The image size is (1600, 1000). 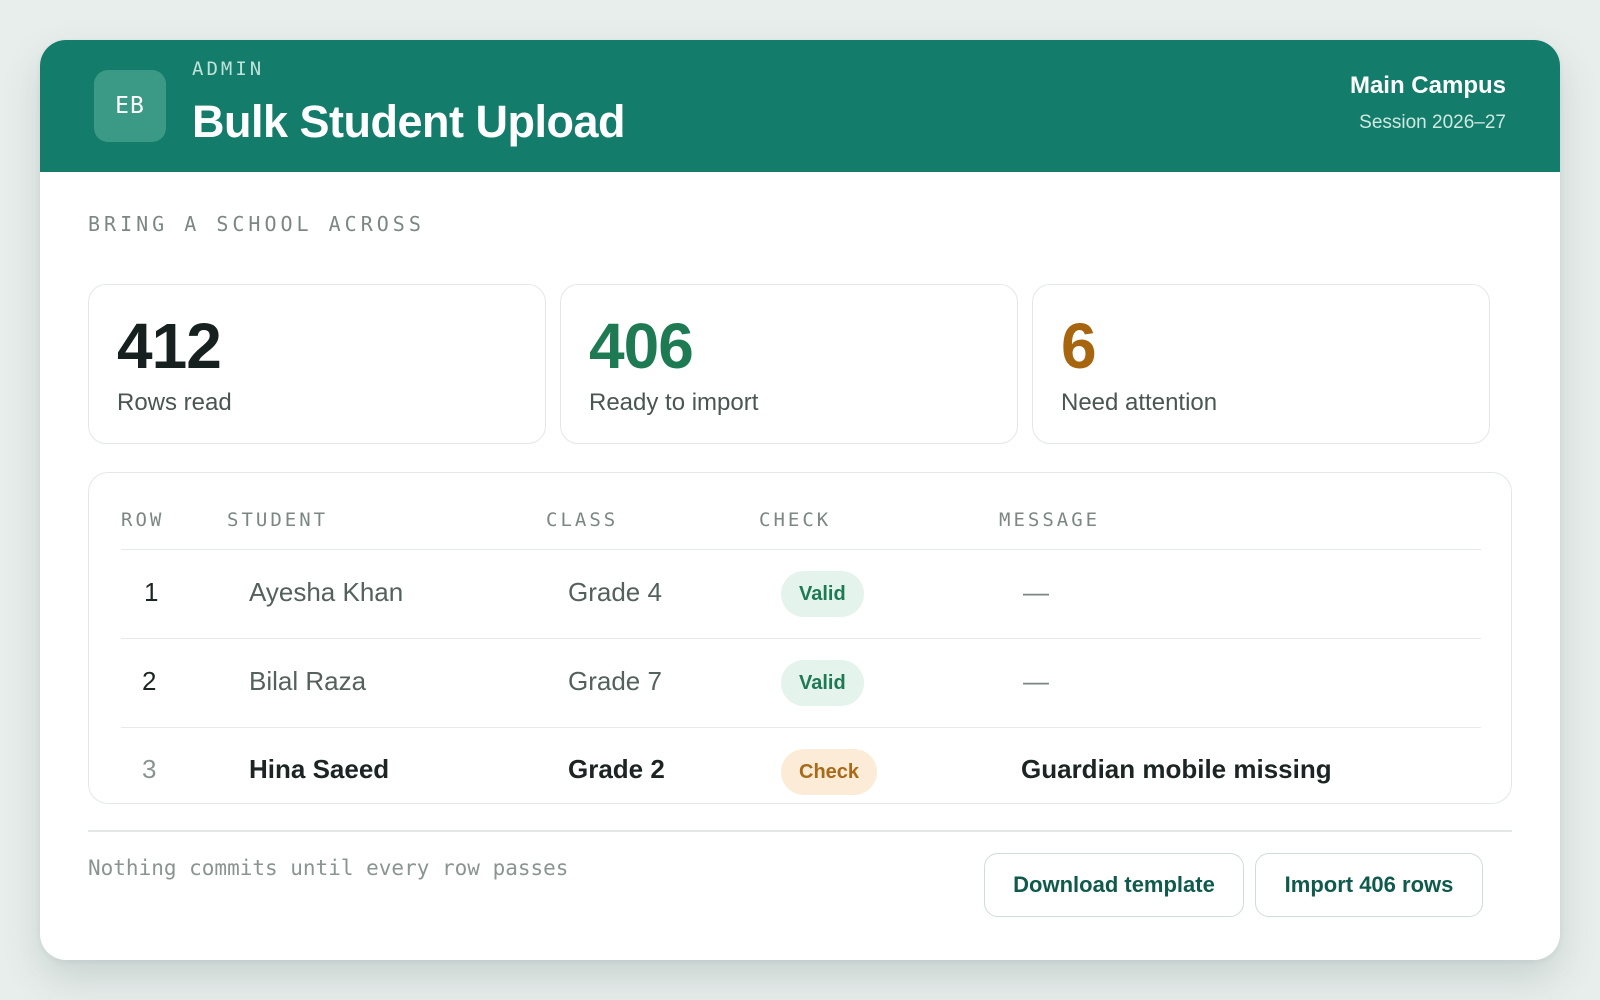 I want to click on campus-name: Main Campus, so click(x=1427, y=85).